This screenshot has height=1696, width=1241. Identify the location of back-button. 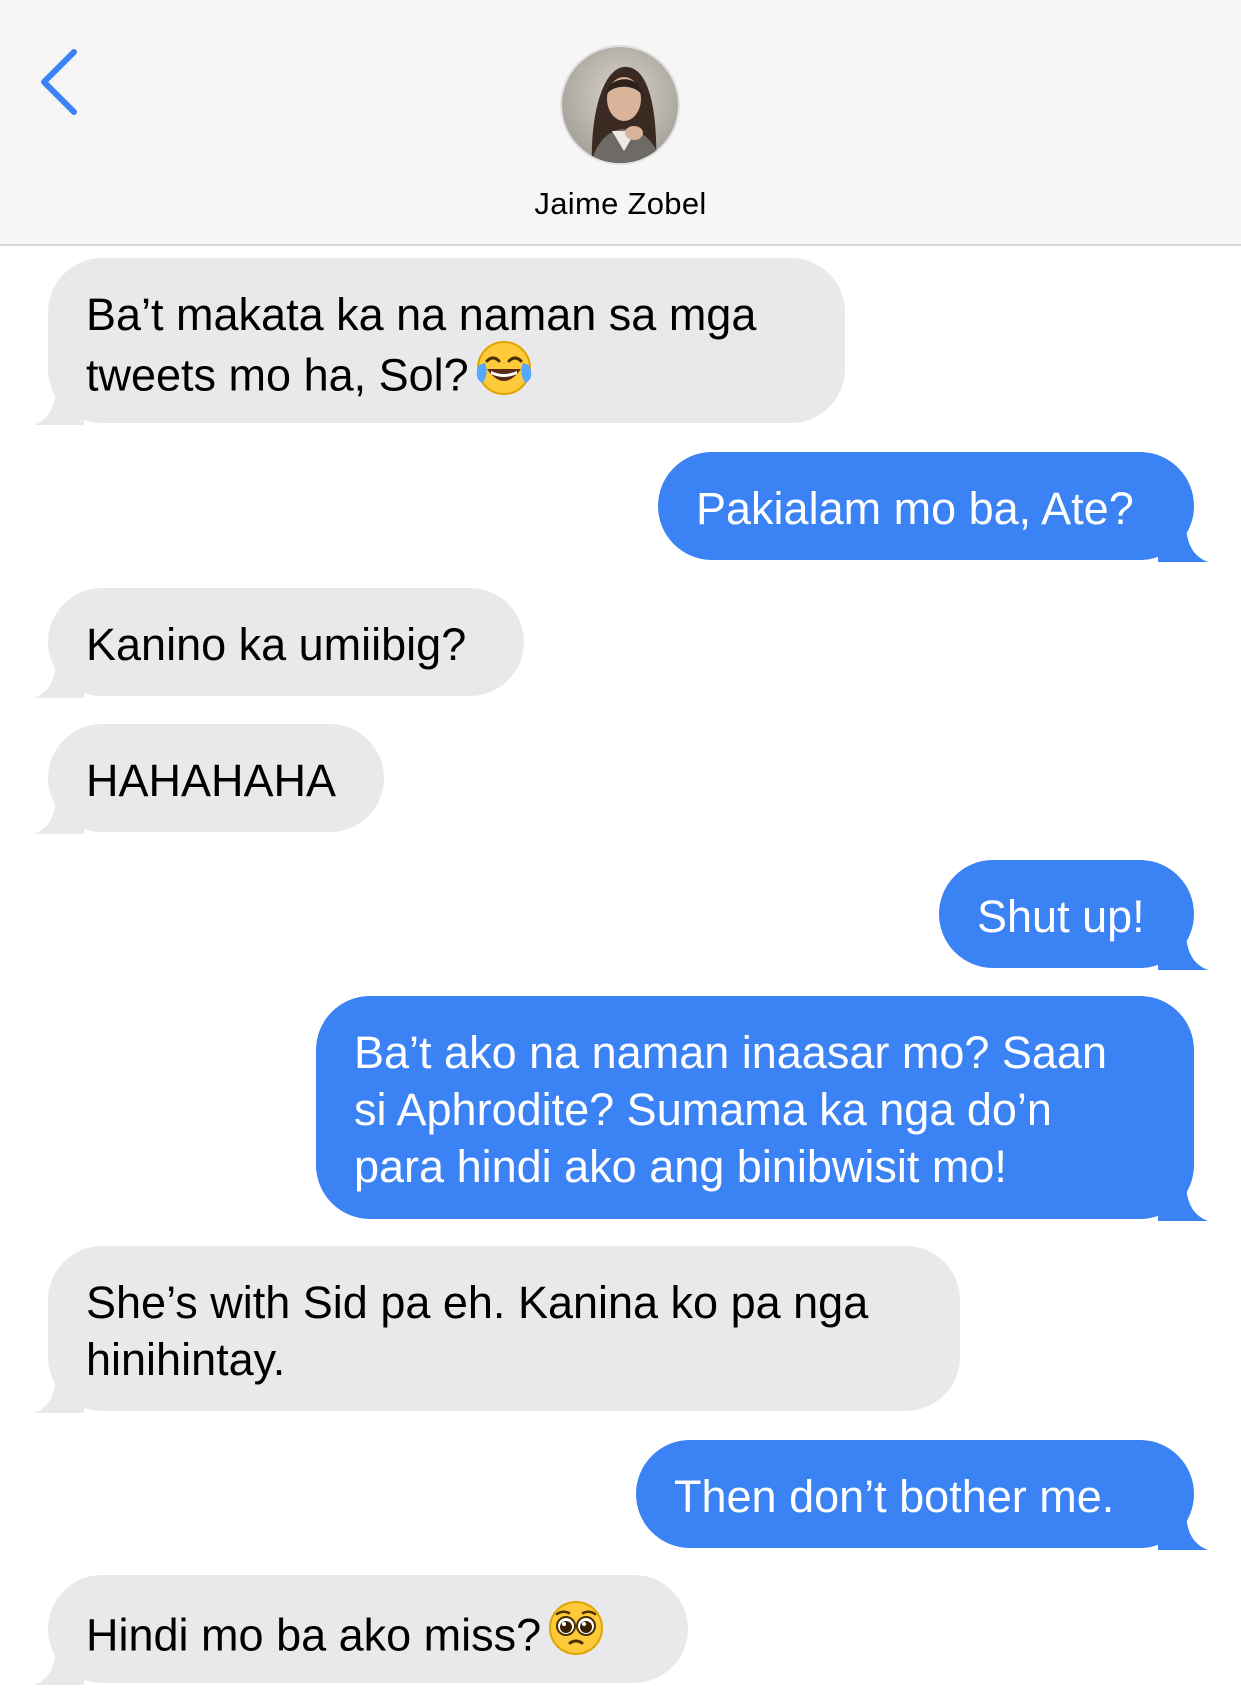
(60, 80).